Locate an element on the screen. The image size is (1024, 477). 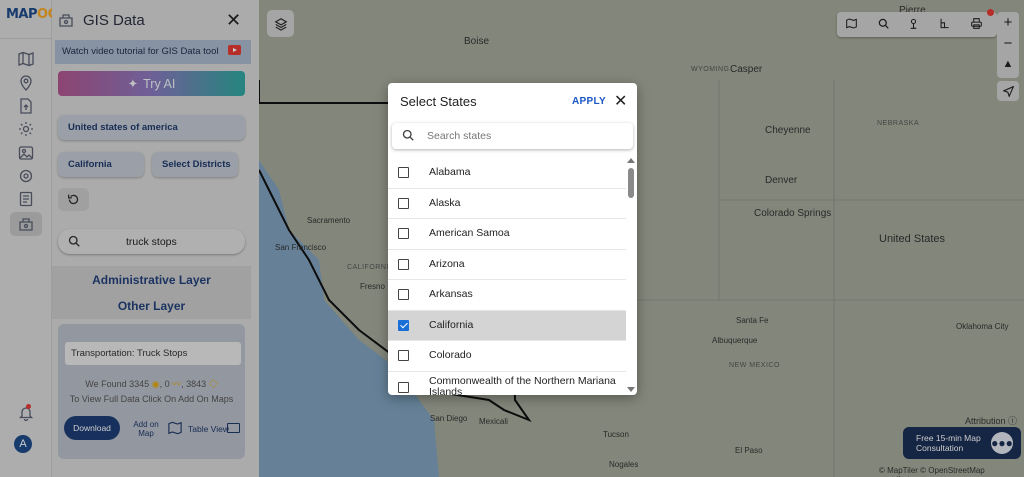
state-name: Arizona is located at coordinates (447, 263).